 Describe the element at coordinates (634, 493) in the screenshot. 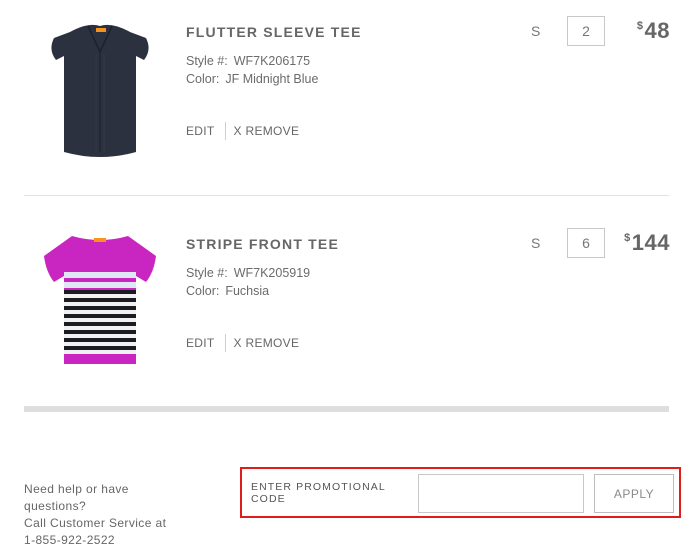

I see `apply-button: APPLY` at that location.